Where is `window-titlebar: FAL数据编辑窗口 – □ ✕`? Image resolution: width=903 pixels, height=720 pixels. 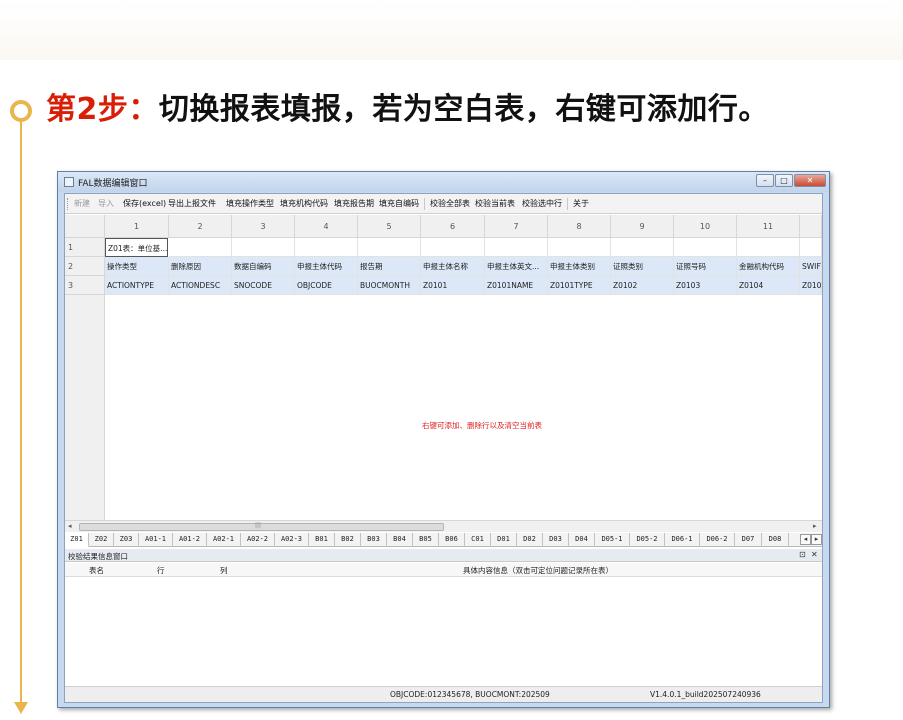
window-titlebar: FAL数据编辑窗口 – □ ✕ is located at coordinates (443, 182).